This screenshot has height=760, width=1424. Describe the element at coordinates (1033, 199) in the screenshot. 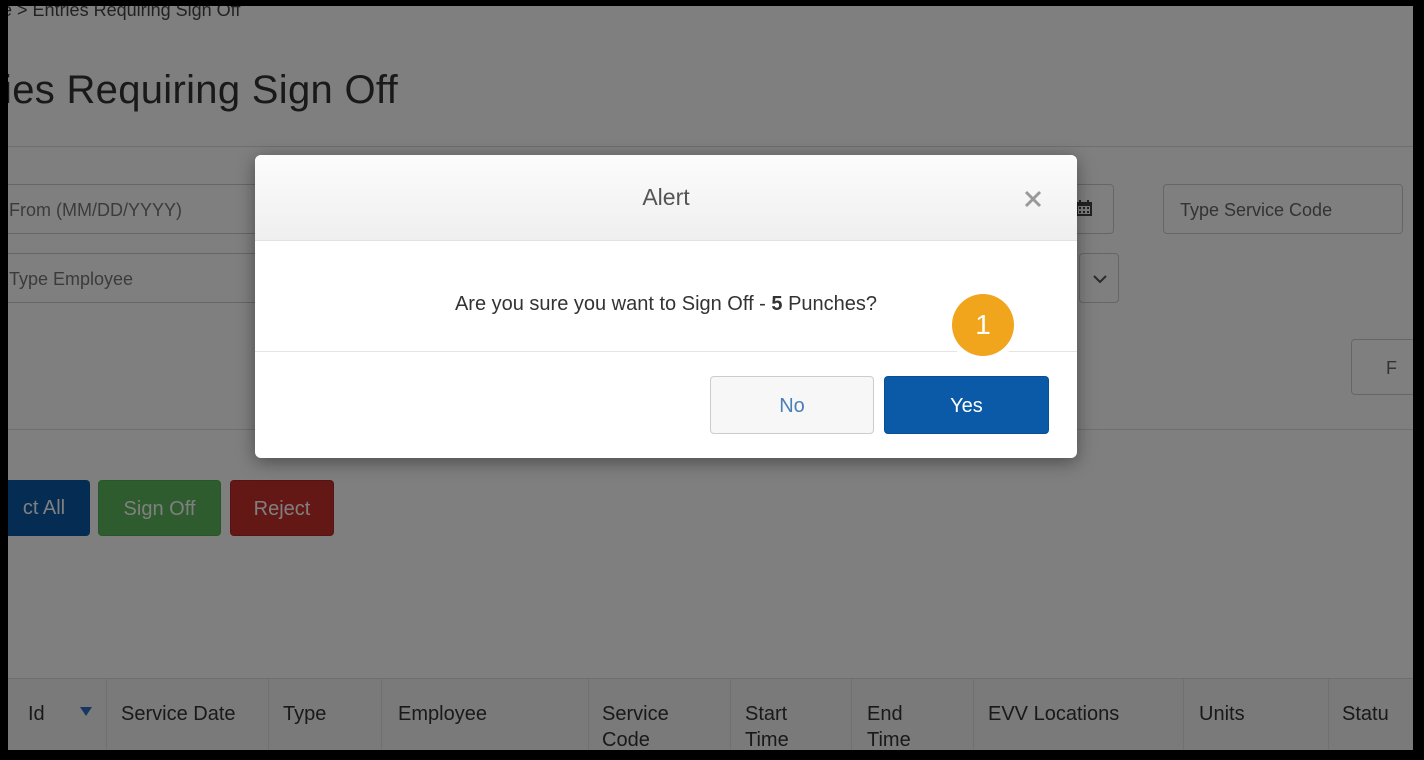

I see `close-icon` at that location.